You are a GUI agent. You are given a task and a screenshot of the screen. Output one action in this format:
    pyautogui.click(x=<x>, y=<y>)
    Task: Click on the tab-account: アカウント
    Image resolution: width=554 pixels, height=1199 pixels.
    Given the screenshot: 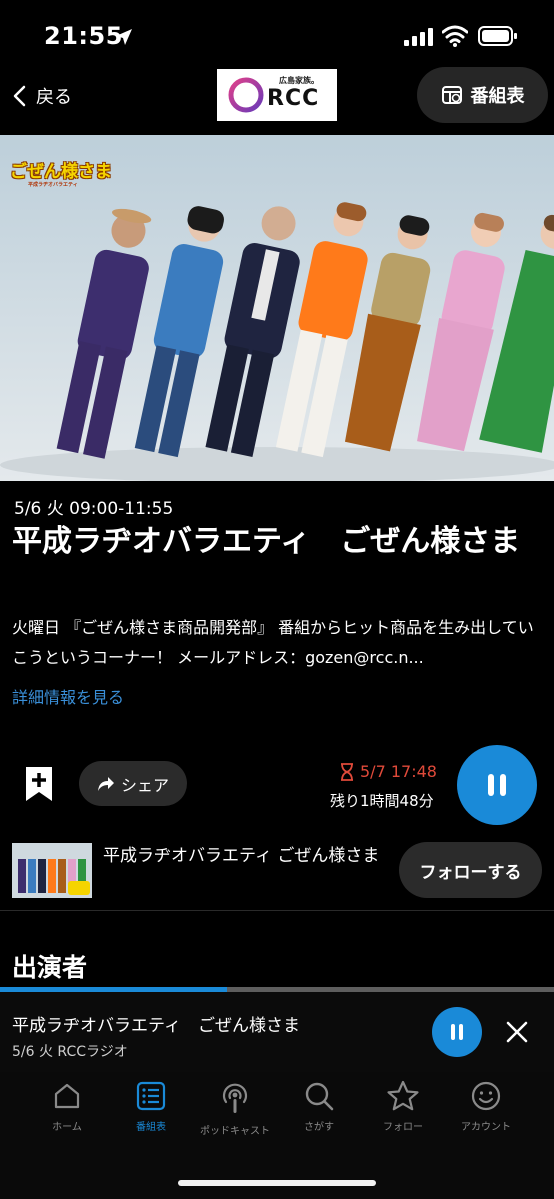 What is the action you would take?
    pyautogui.click(x=486, y=1106)
    